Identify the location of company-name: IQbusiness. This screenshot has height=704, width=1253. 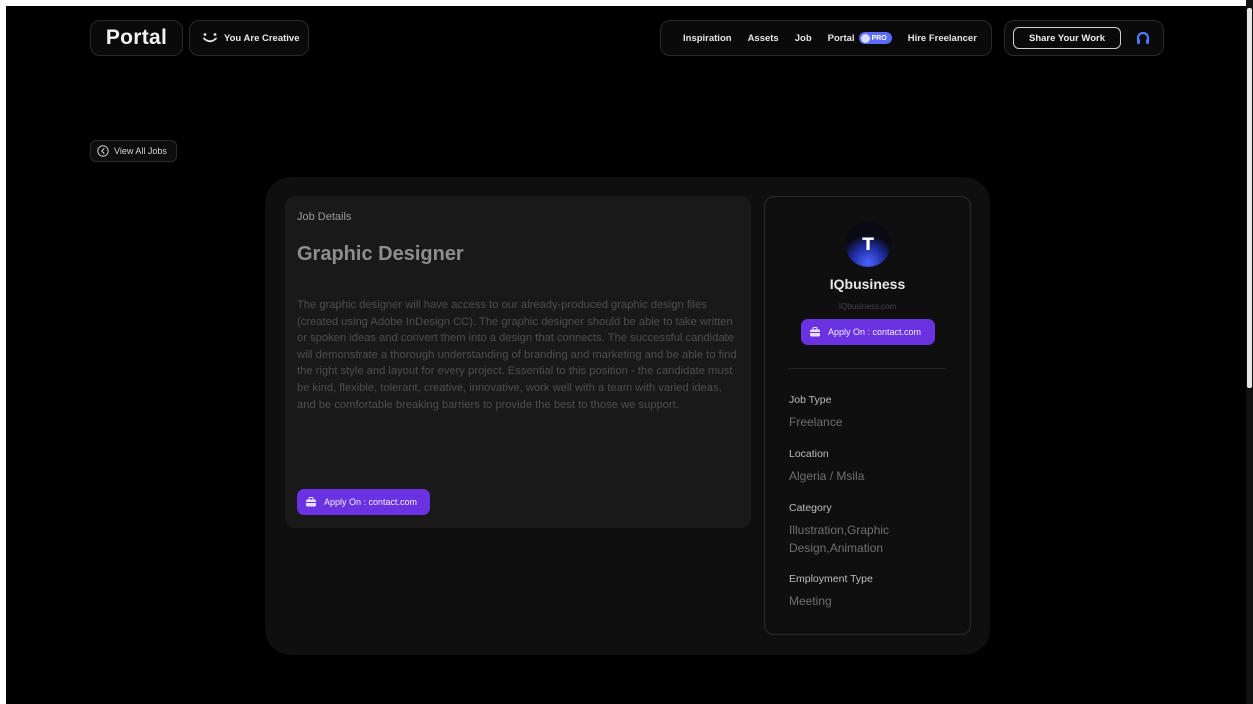
(867, 284).